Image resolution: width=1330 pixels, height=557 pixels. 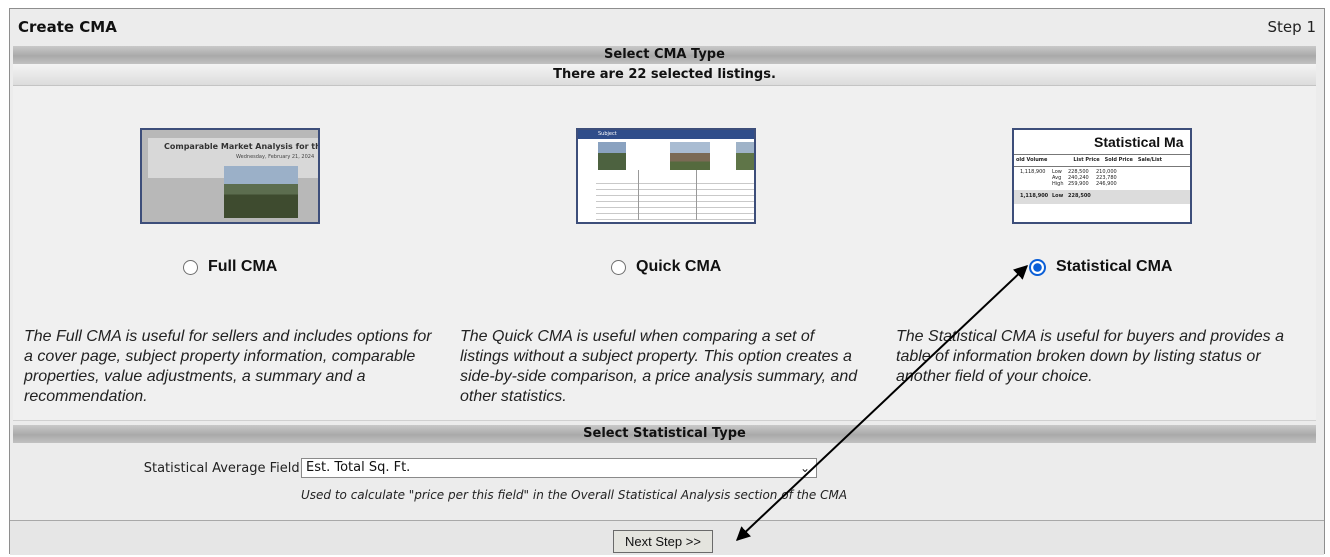 What do you see at coordinates (618, 267) in the screenshot?
I see `quick-cma-radio` at bounding box center [618, 267].